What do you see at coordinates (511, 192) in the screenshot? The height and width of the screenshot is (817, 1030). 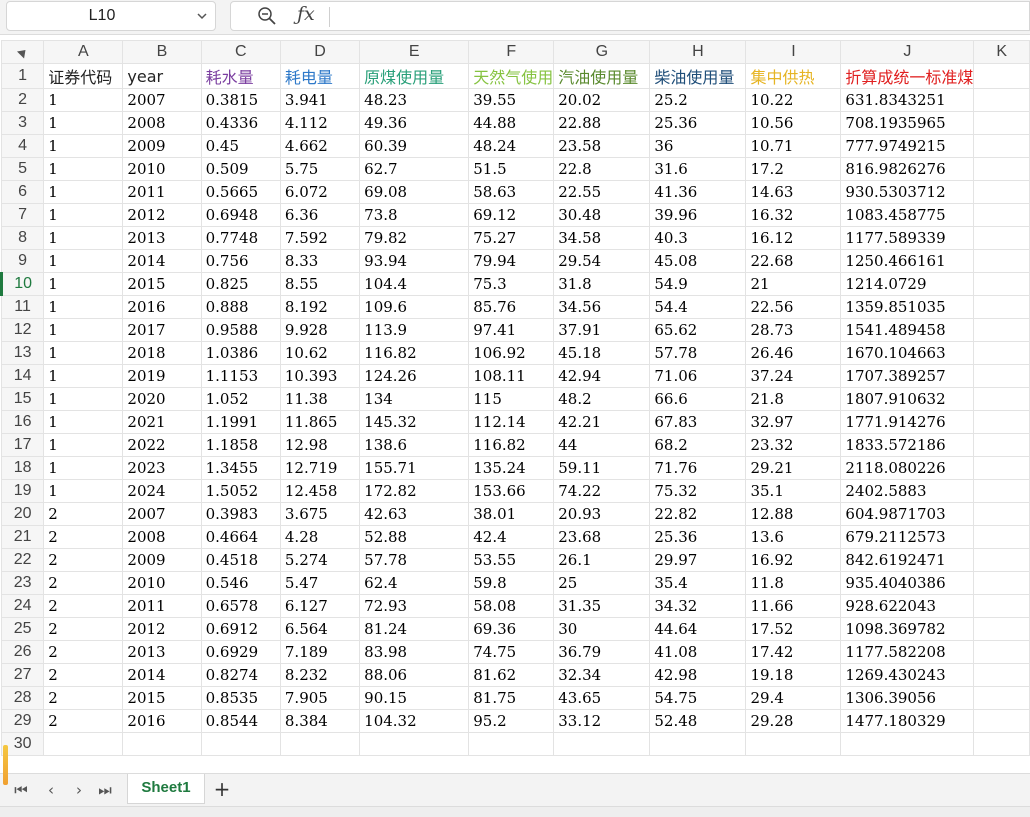 I see `cell: 58.63` at bounding box center [511, 192].